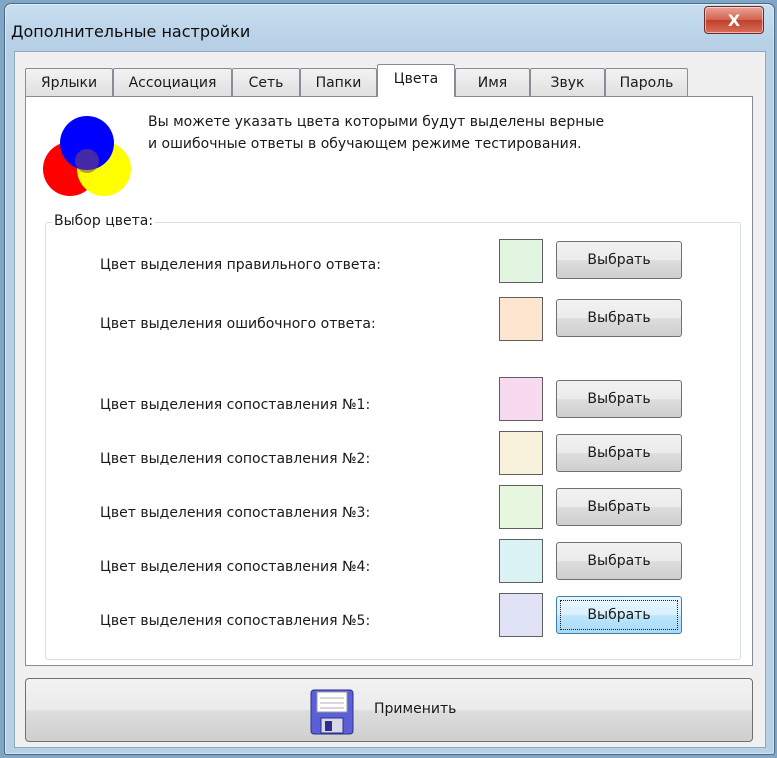 The image size is (777, 758). What do you see at coordinates (87, 156) in the screenshot?
I see `rgb-color-circles-icon` at bounding box center [87, 156].